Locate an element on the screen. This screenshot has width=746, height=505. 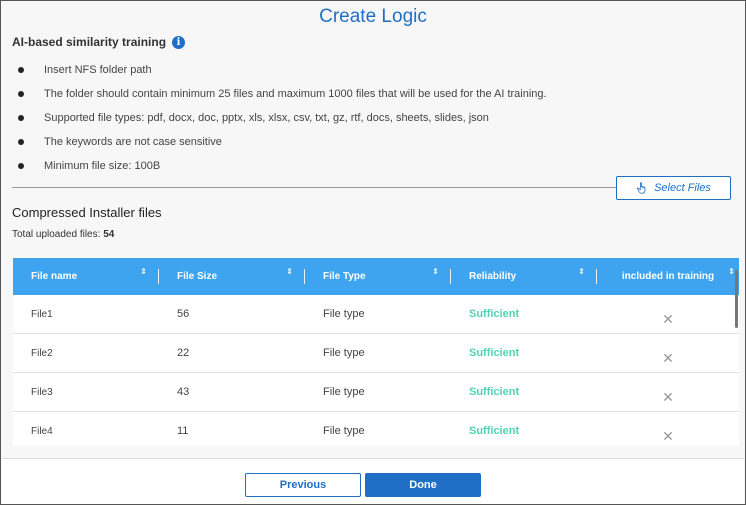
table-row: File4 11 File type Sufficient ✕ is located at coordinates (376, 429).